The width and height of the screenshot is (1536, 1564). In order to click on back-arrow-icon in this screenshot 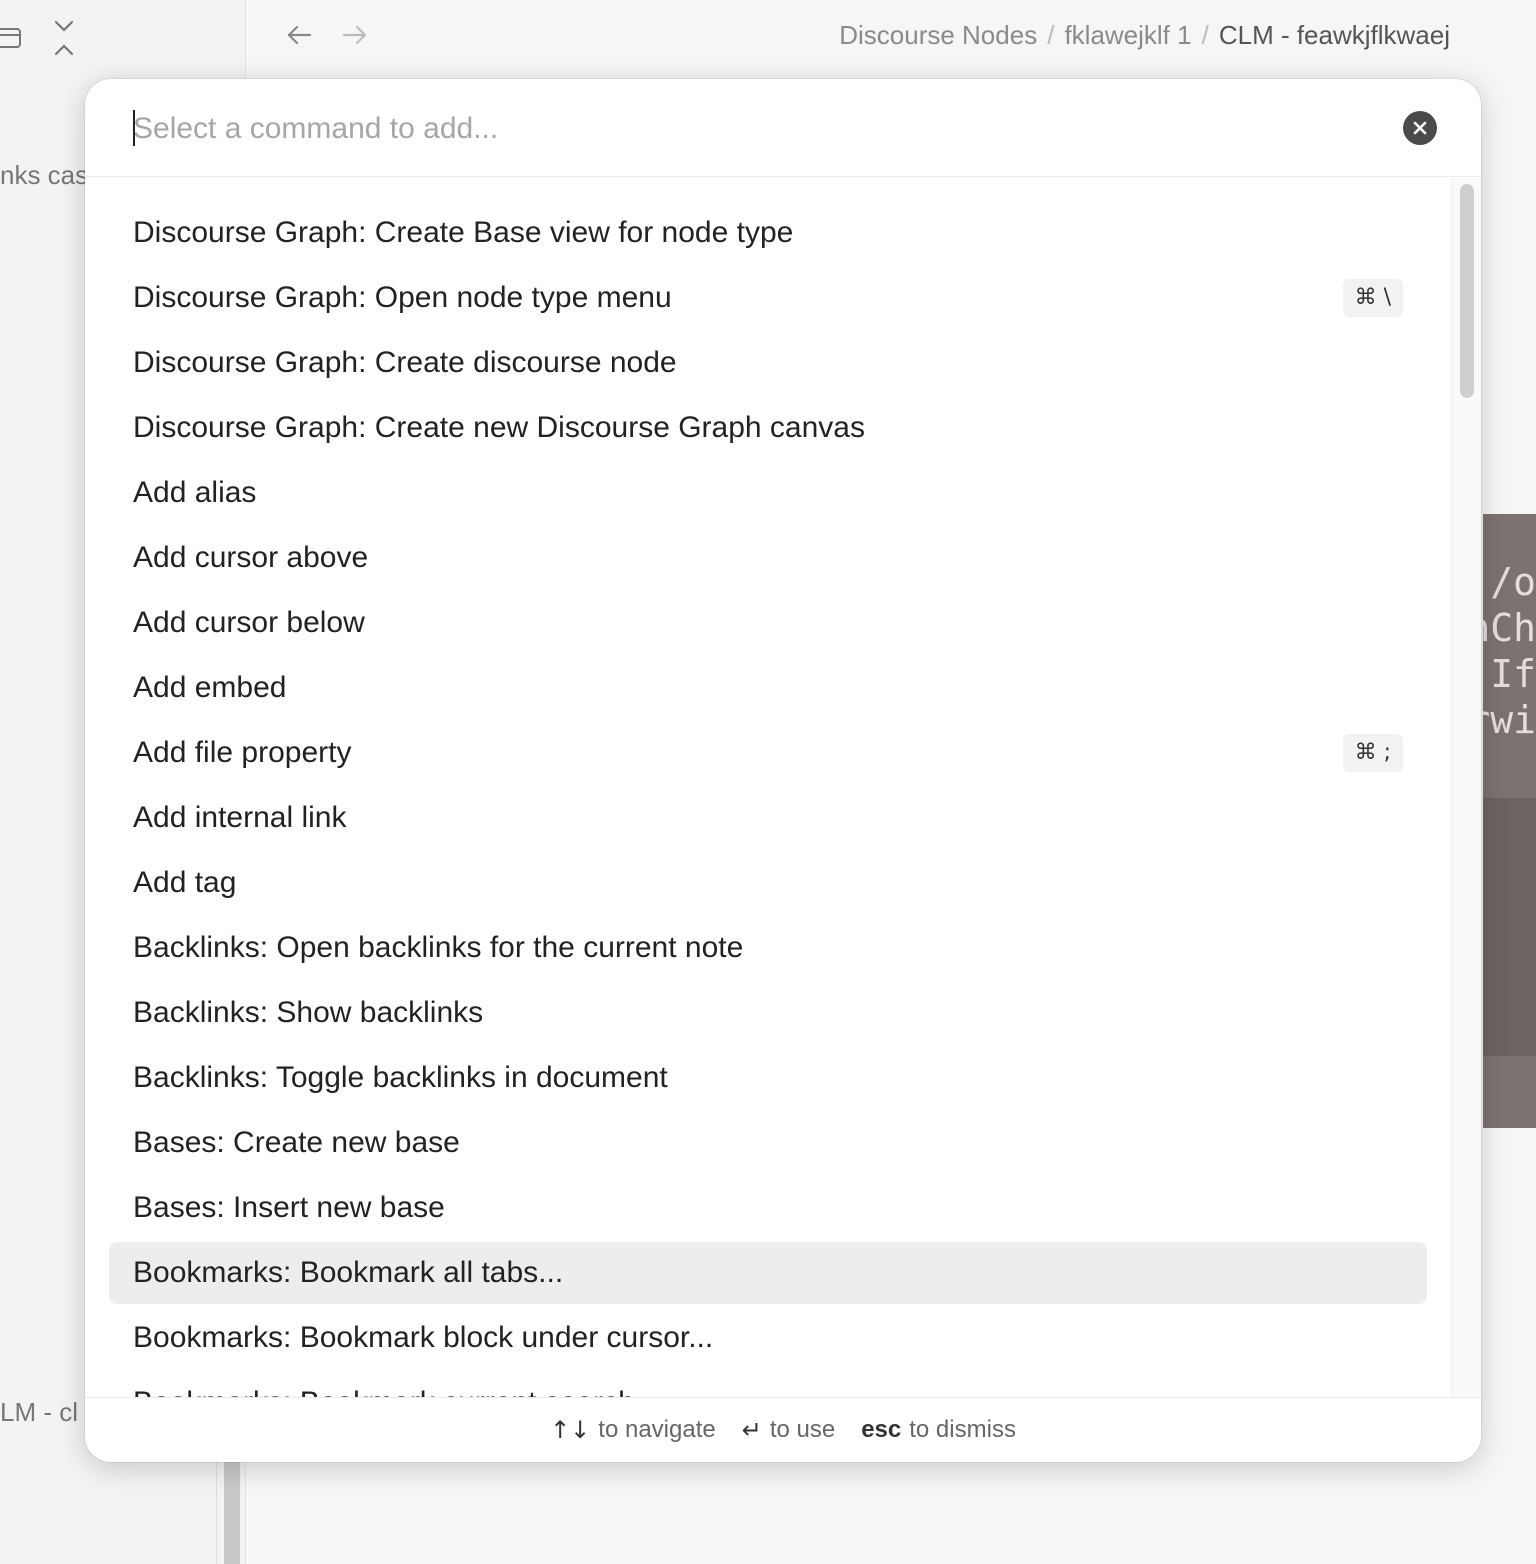, I will do `click(299, 35)`.